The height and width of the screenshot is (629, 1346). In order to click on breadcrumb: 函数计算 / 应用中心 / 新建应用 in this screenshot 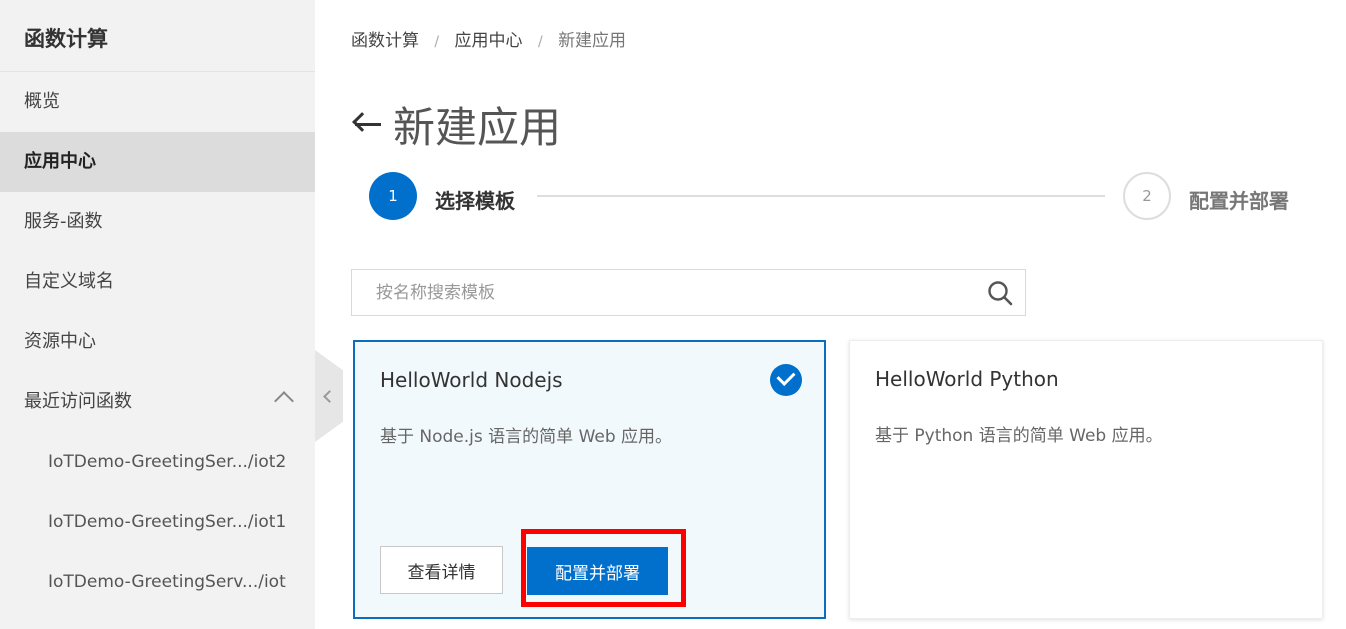, I will do `click(488, 38)`.